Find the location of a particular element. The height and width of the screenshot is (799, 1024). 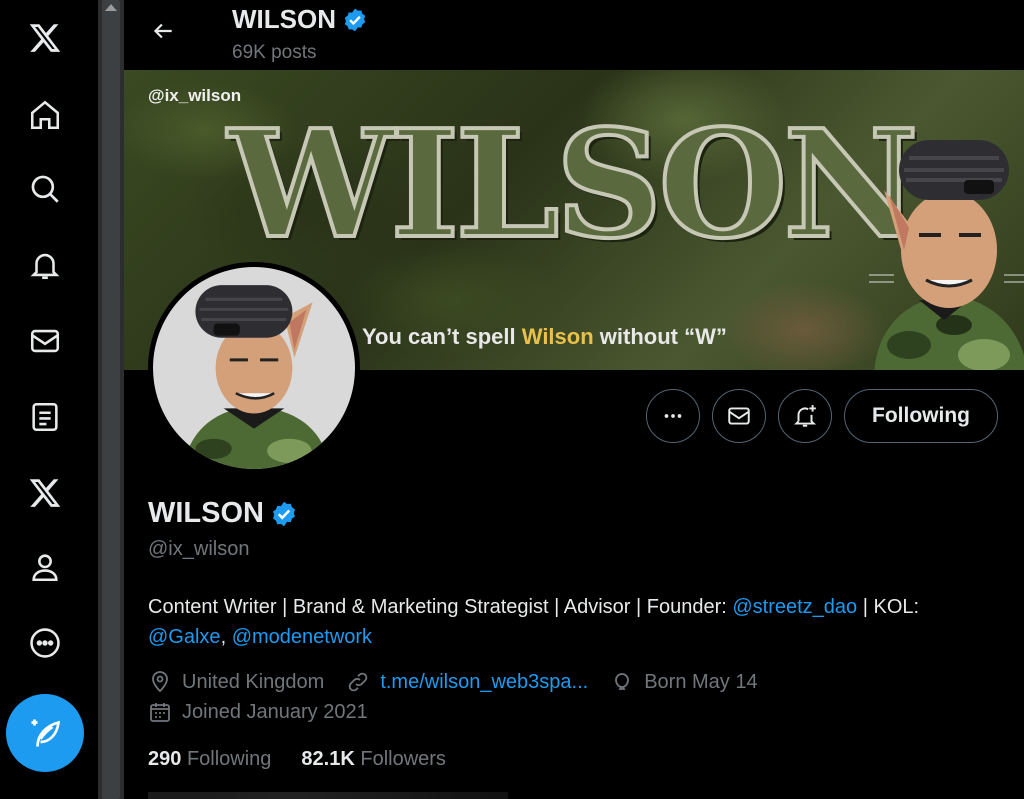

notifications-icon is located at coordinates (45, 265).